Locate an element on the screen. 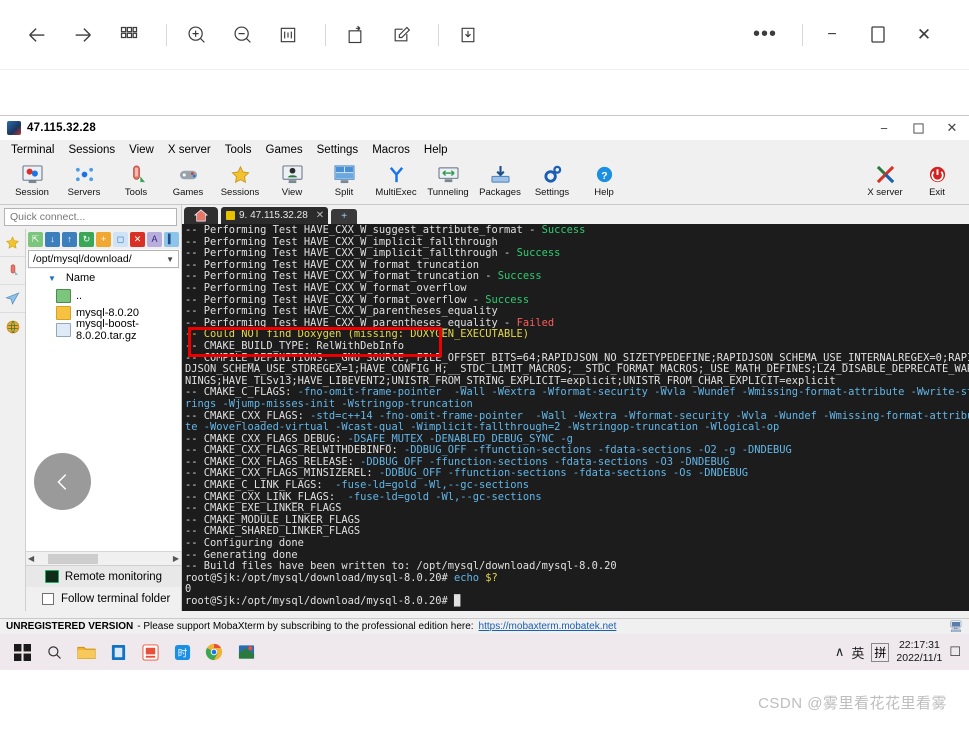  moba-close-button: ✕ is located at coordinates (952, 128).